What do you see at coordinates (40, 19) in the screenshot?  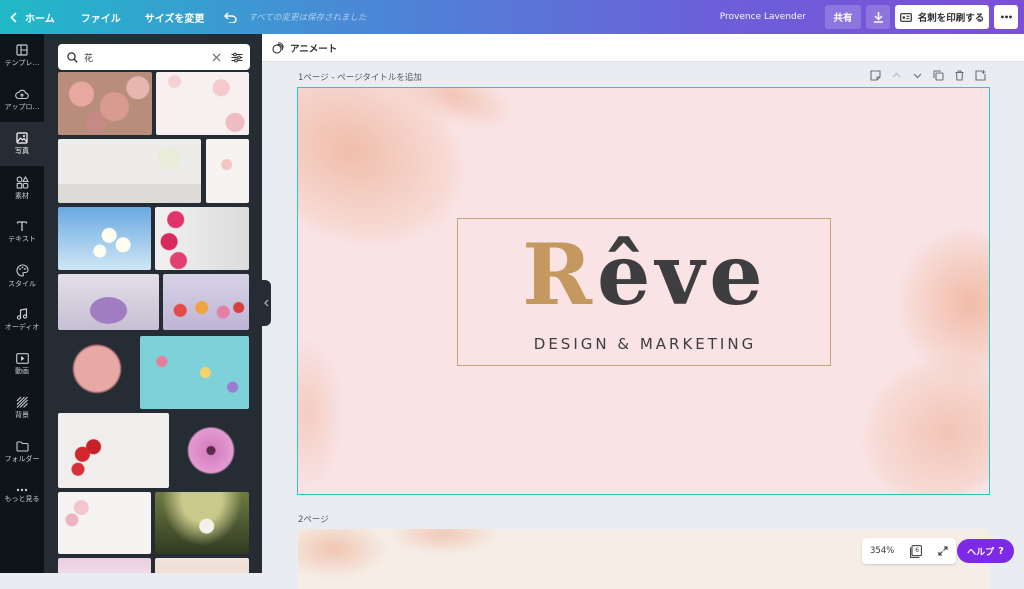 I see `home-label: ホーム` at bounding box center [40, 19].